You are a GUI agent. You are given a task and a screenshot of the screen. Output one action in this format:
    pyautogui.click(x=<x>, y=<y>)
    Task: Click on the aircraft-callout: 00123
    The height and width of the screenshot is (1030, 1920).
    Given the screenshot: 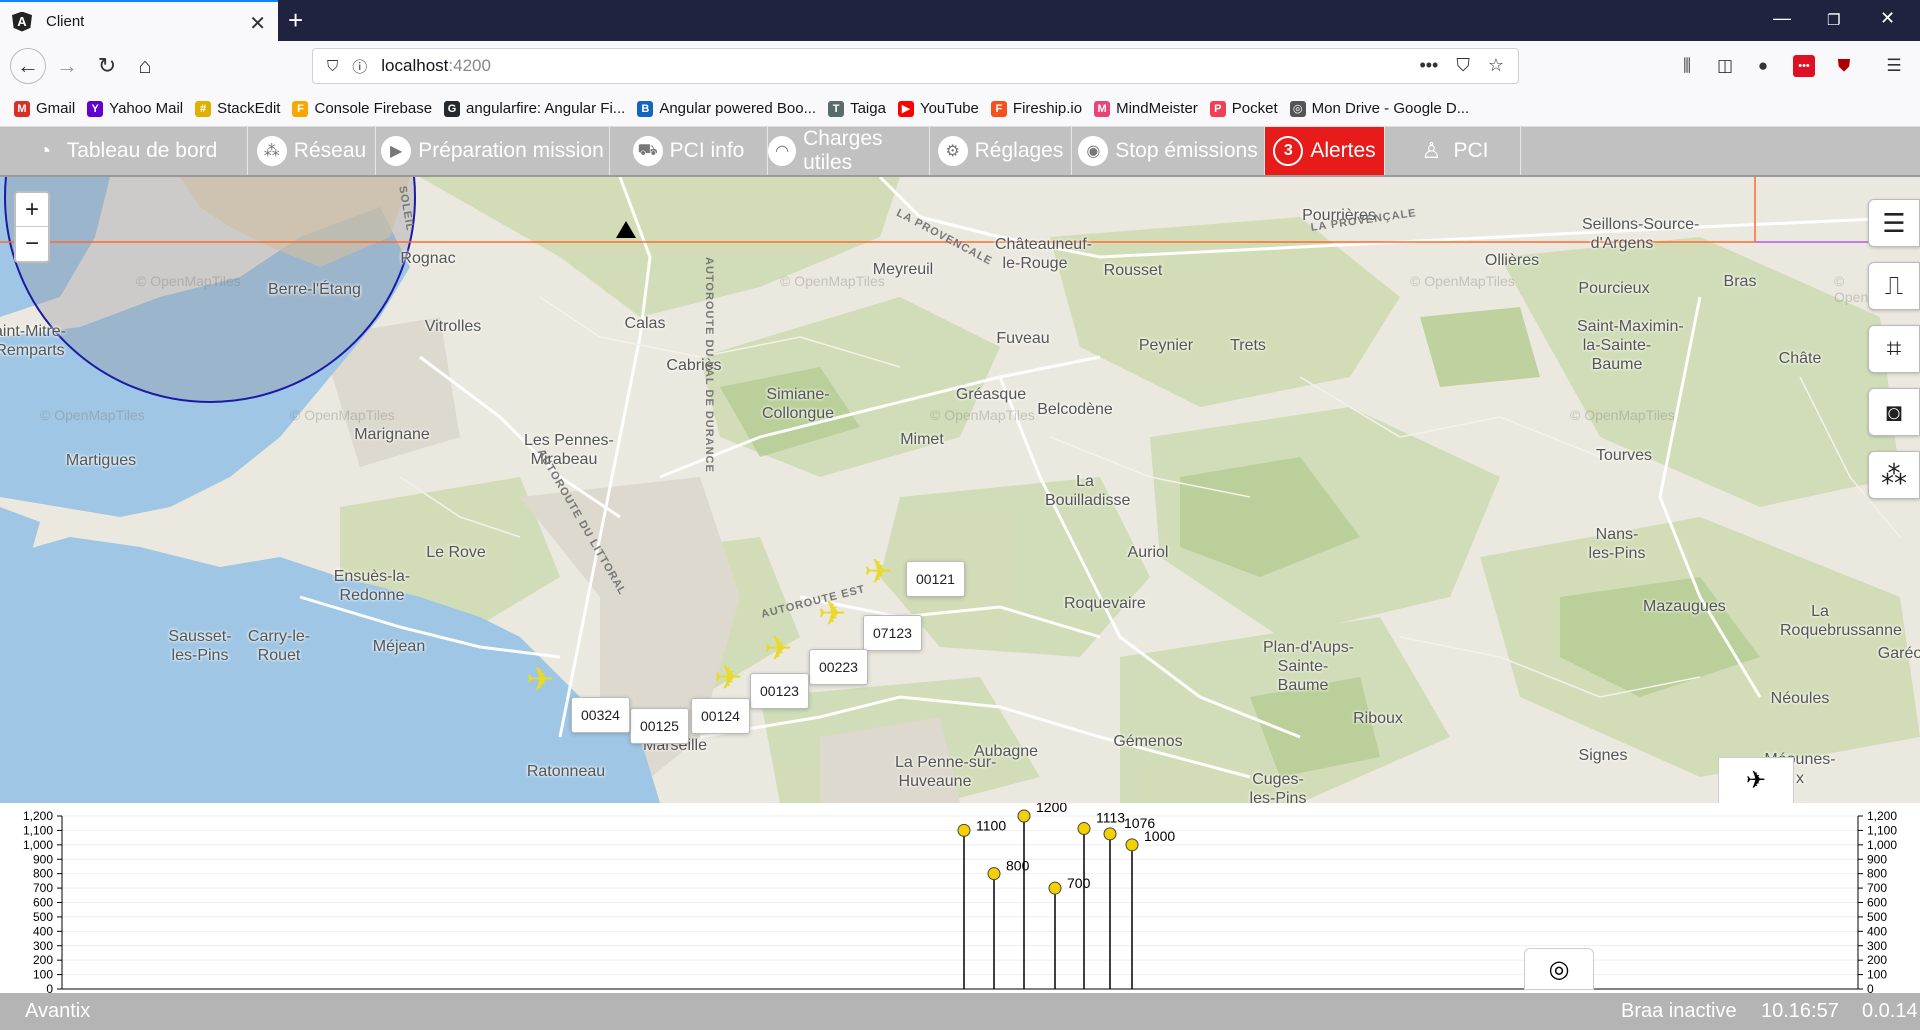 What is the action you would take?
    pyautogui.click(x=779, y=691)
    